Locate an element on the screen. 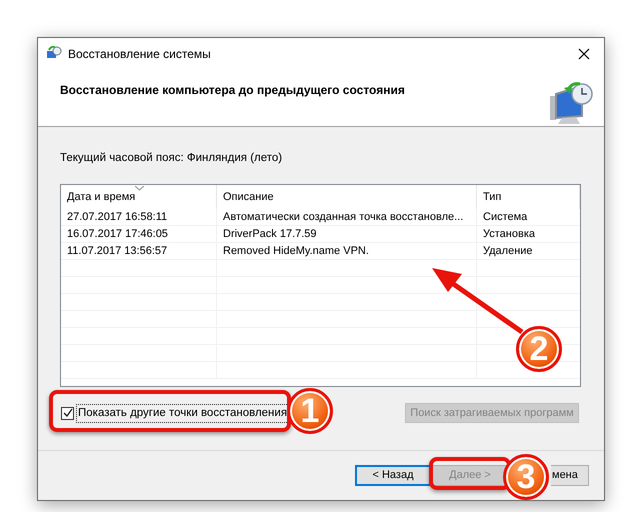 The width and height of the screenshot is (640, 512). column-header: Описание is located at coordinates (347, 197).